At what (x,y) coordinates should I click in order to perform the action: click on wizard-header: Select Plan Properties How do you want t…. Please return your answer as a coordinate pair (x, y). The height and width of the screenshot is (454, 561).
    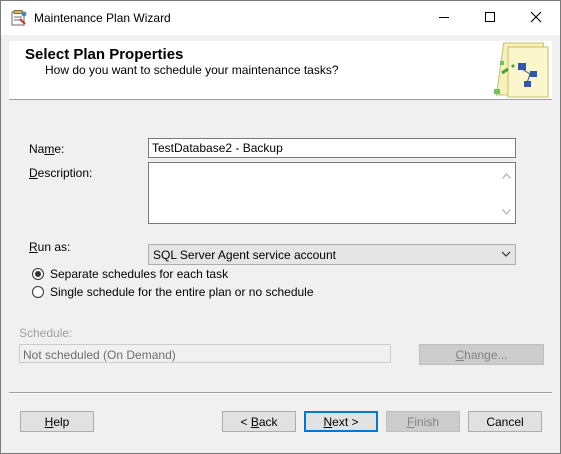
    Looking at the image, I should click on (280, 70).